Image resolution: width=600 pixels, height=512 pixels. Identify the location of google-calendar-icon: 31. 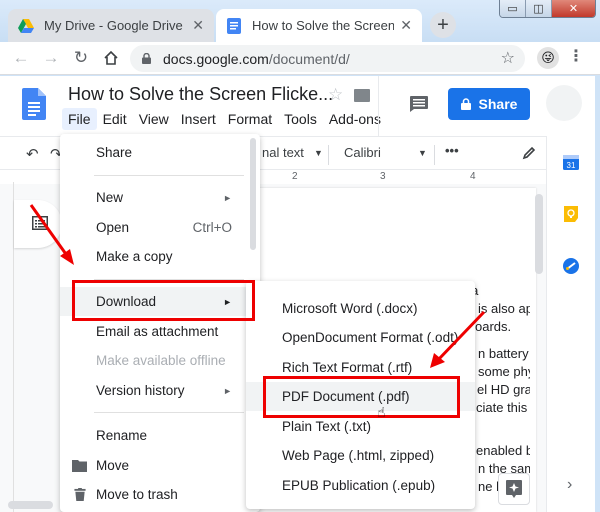
(571, 162).